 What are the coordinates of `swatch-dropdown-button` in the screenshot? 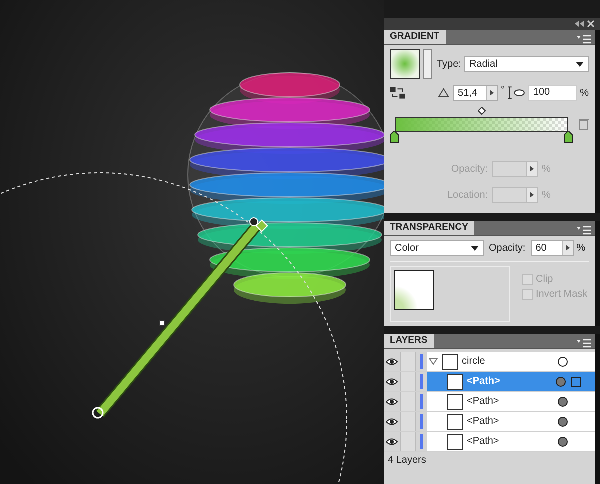 It's located at (427, 64).